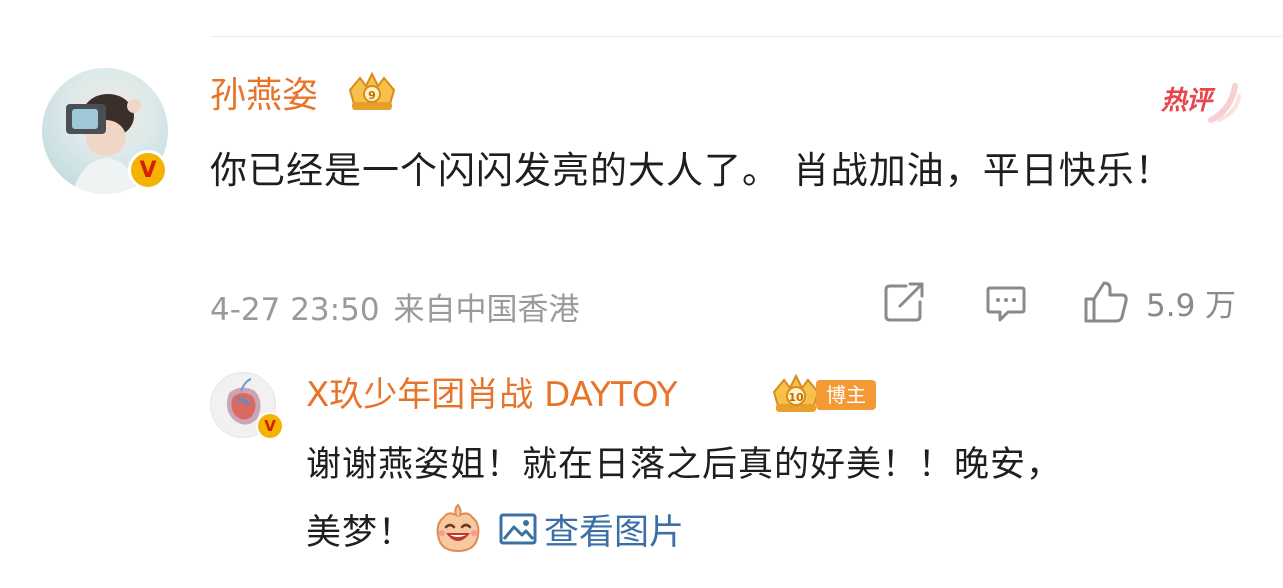  What do you see at coordinates (518, 529) in the screenshot?
I see `image-icon` at bounding box center [518, 529].